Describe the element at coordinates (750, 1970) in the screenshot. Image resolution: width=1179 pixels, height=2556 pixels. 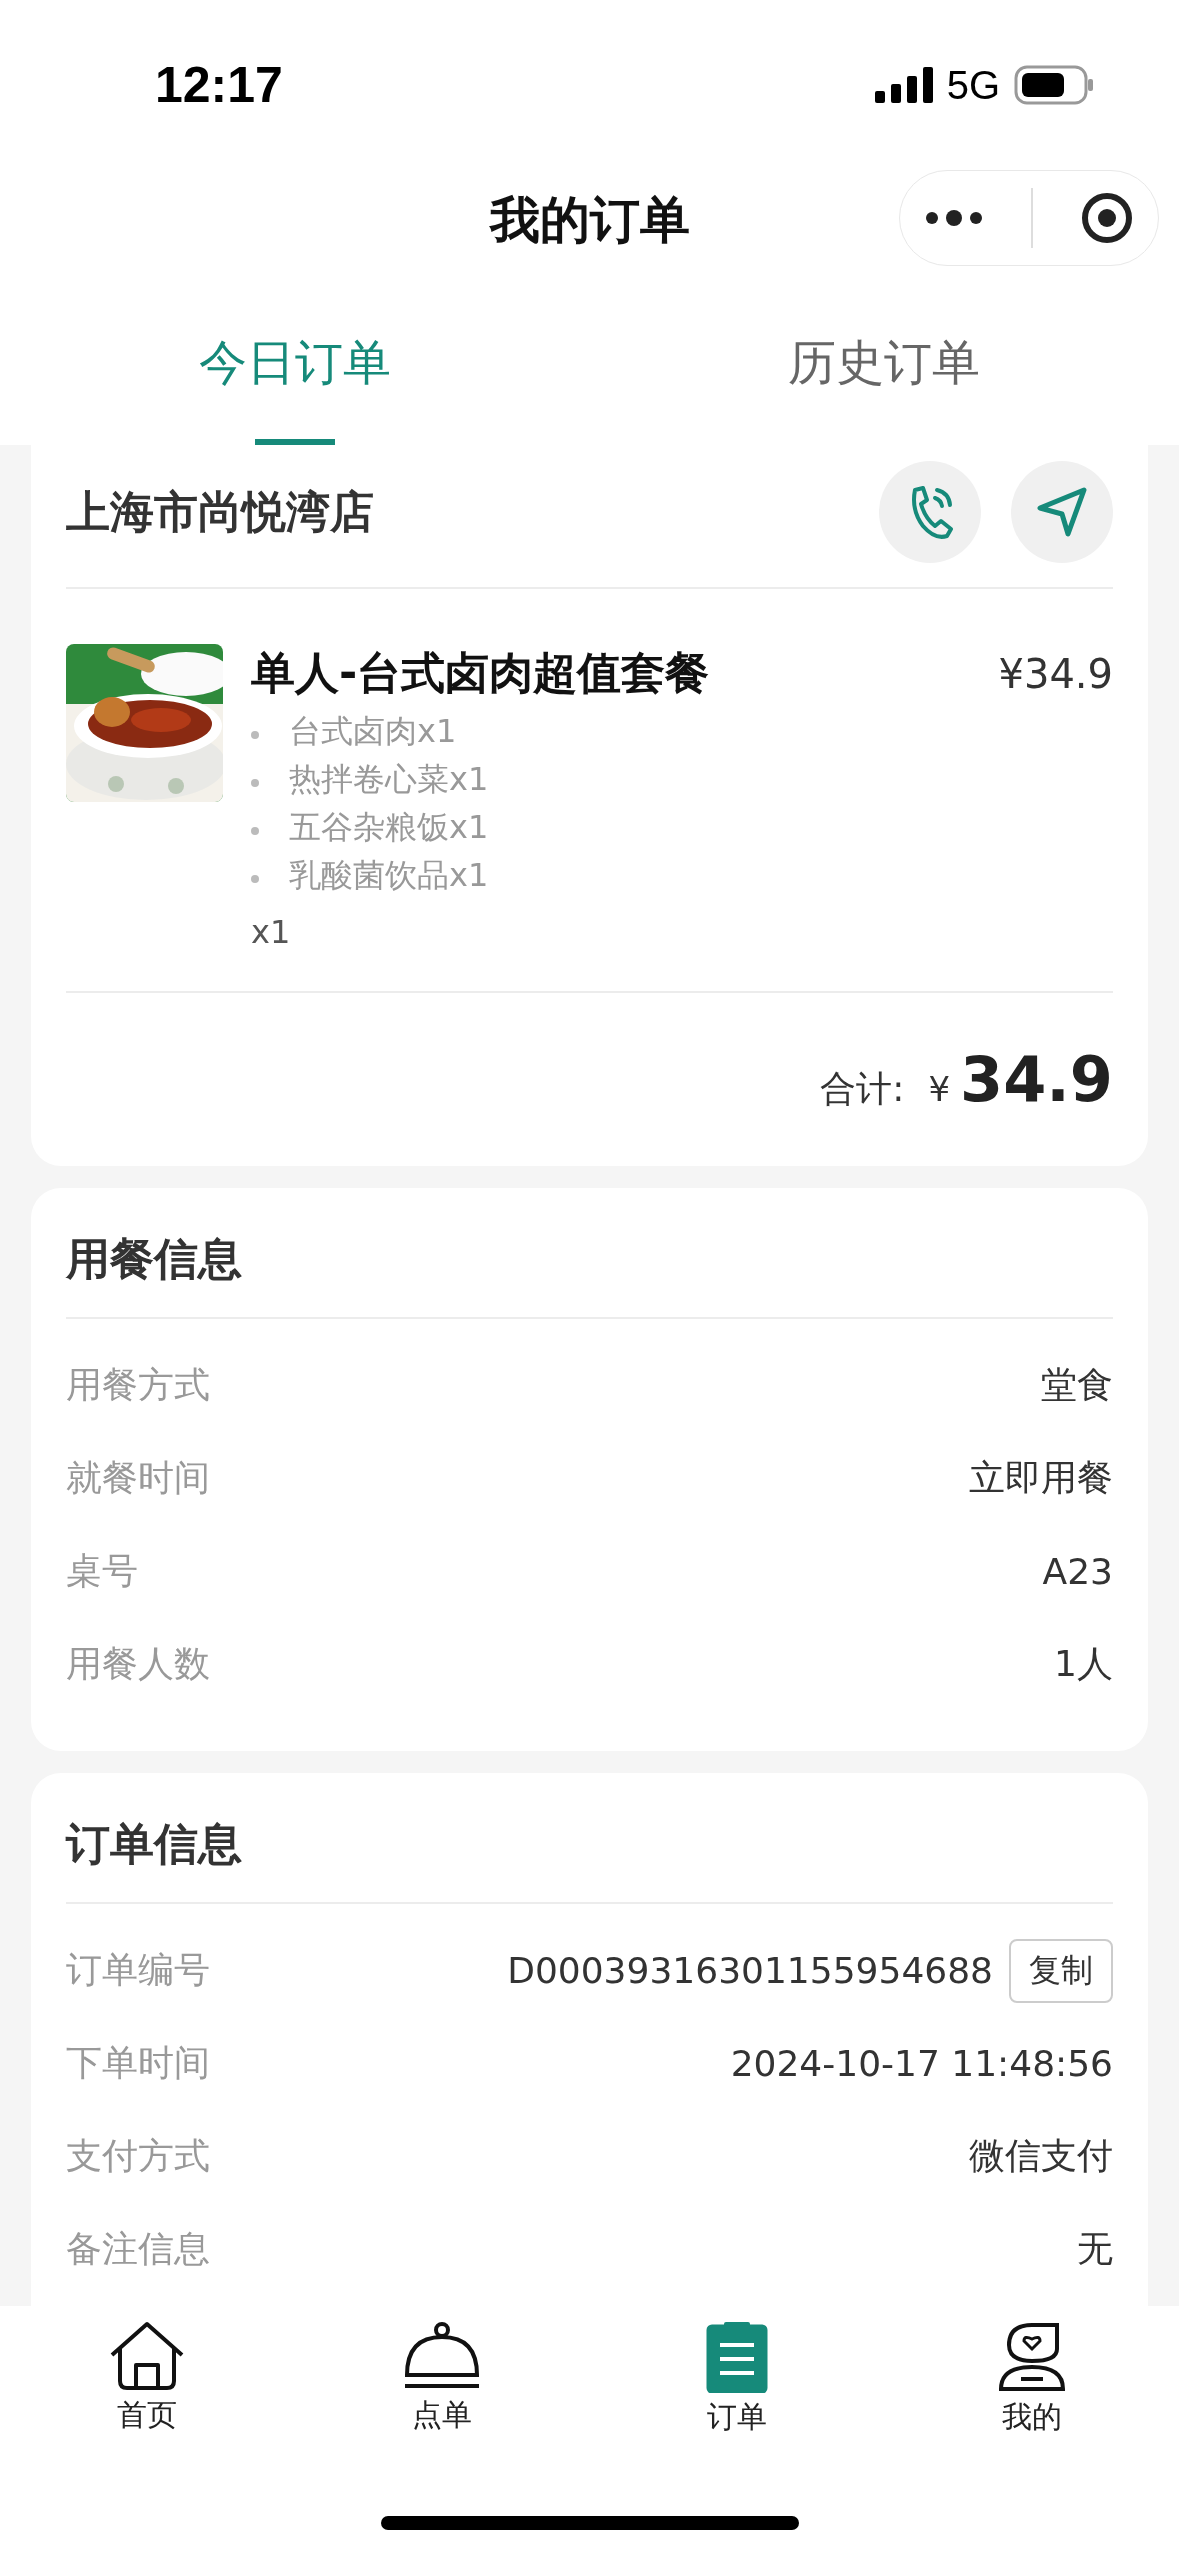
I see `info-value: D00039316301155954688` at that location.